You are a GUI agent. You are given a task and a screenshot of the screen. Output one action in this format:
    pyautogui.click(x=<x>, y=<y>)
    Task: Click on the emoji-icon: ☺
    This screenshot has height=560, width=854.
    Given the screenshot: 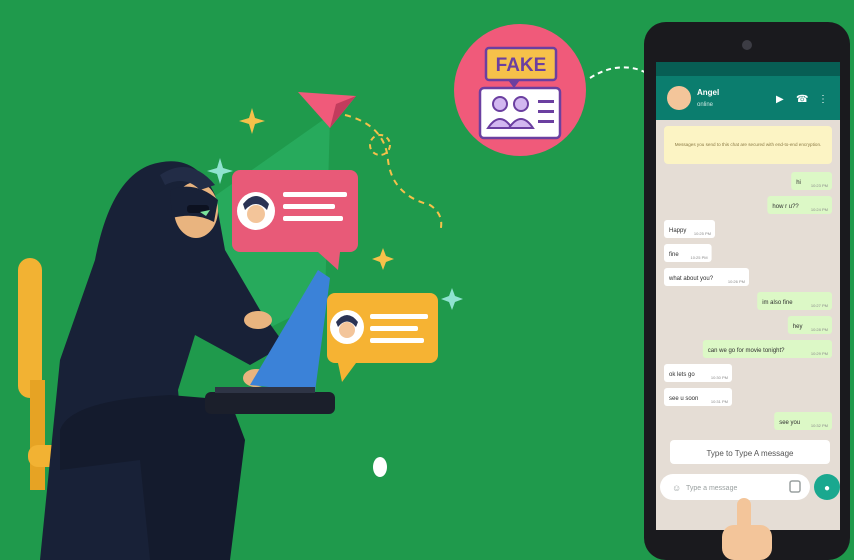 What is the action you would take?
    pyautogui.click(x=676, y=488)
    